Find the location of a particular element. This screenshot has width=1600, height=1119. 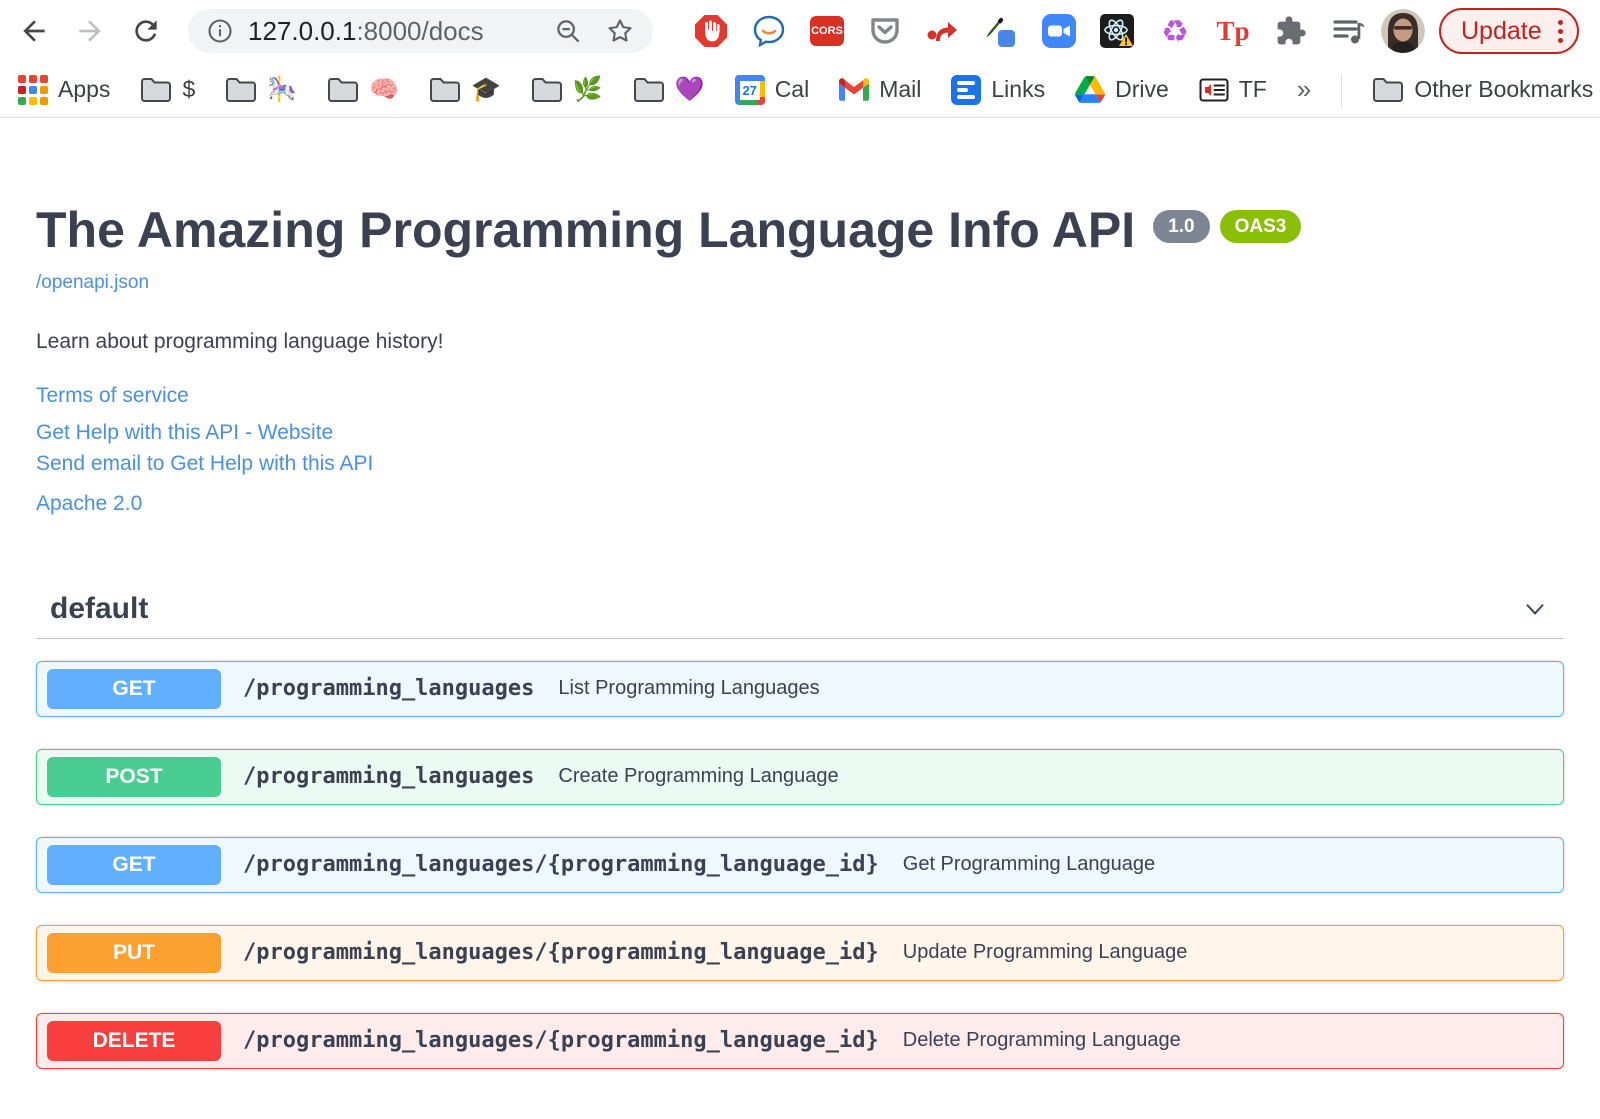

bookmark-links: Links is located at coordinates (998, 89).